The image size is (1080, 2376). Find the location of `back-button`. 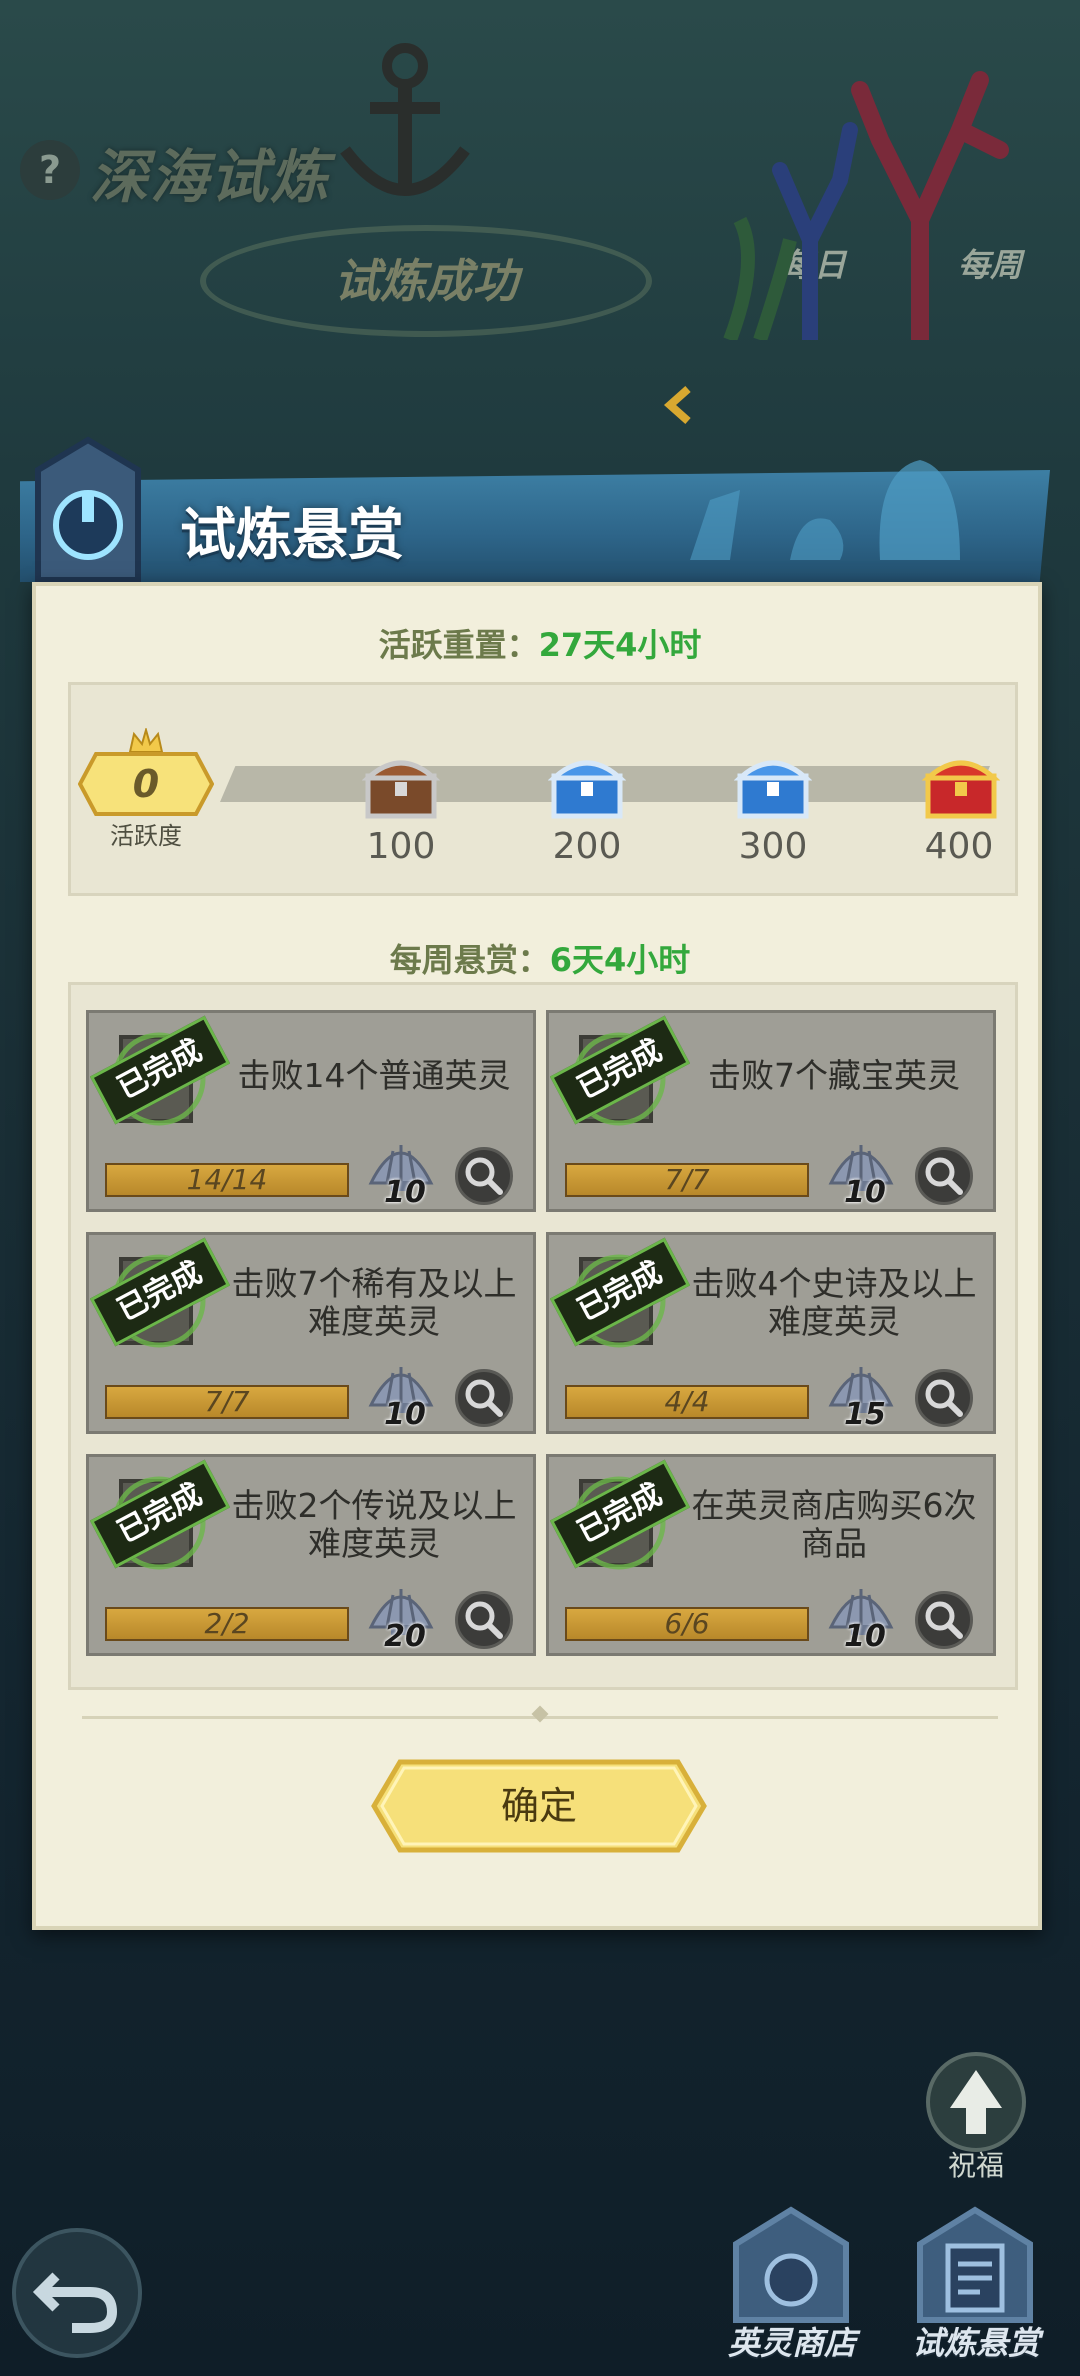

back-button is located at coordinates (77, 2293).